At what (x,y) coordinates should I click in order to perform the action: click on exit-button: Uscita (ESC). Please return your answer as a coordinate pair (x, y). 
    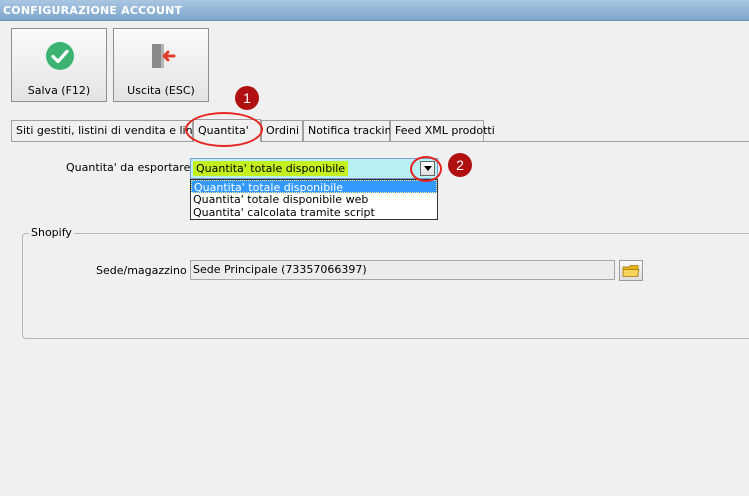
    Looking at the image, I should click on (161, 65).